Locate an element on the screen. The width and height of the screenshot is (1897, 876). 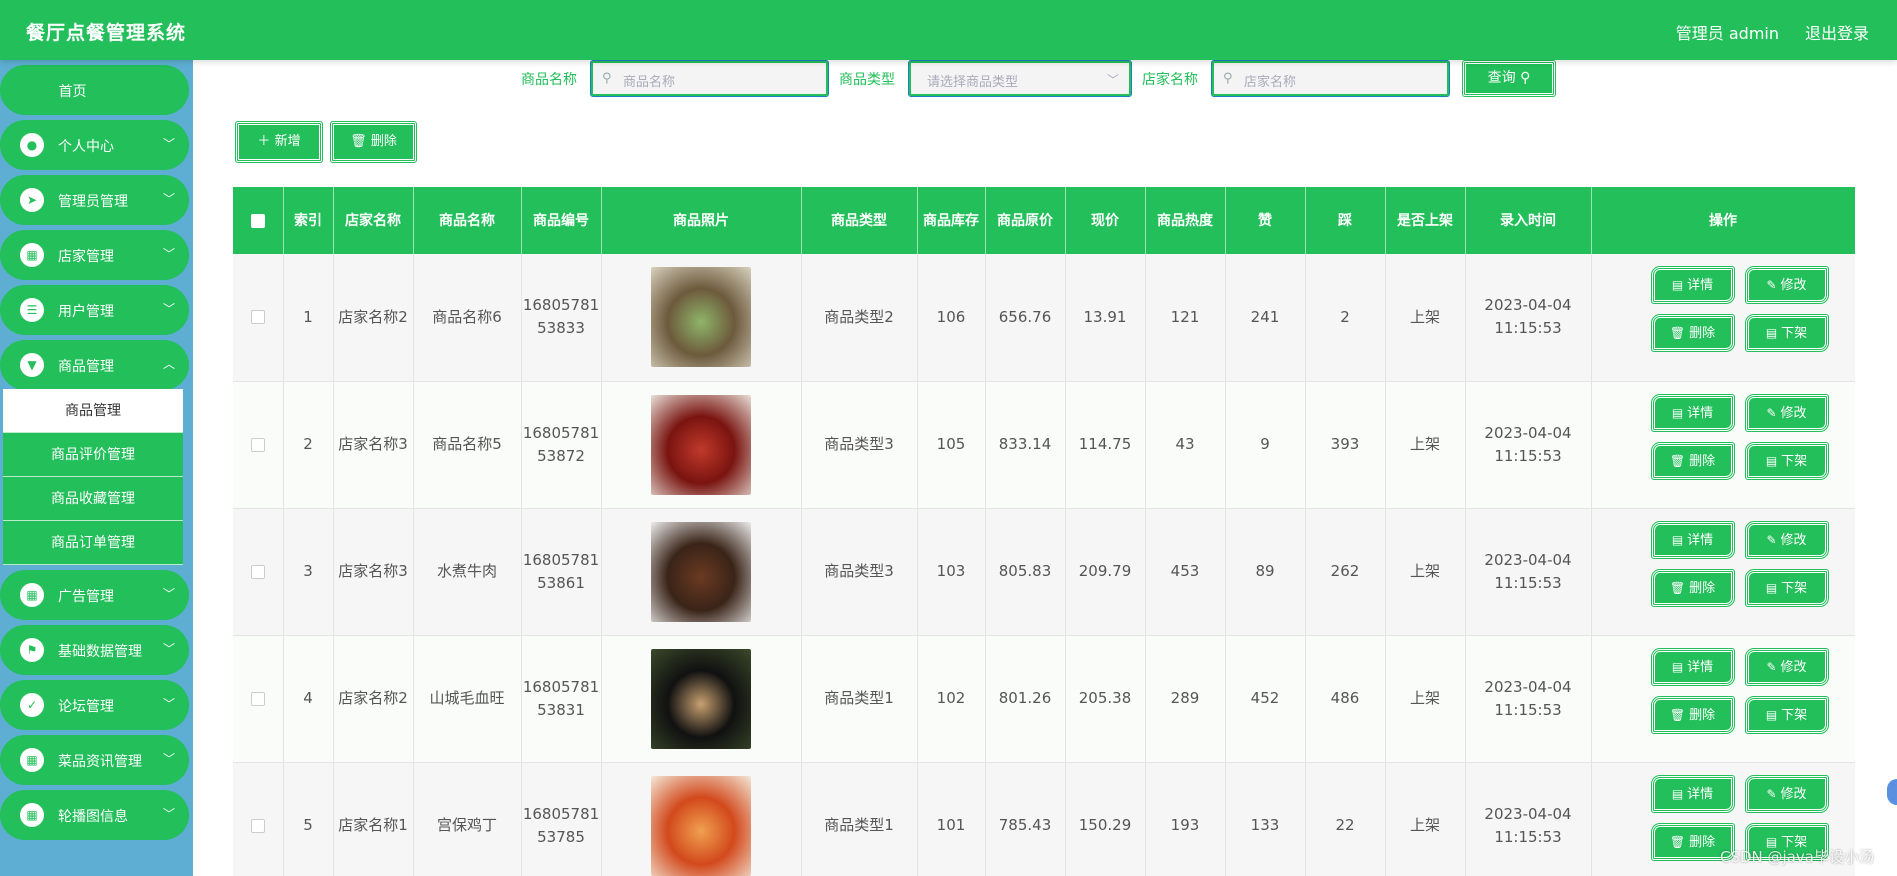
submenu-item-goods-reviews: 商品评价管理 is located at coordinates (93, 455).